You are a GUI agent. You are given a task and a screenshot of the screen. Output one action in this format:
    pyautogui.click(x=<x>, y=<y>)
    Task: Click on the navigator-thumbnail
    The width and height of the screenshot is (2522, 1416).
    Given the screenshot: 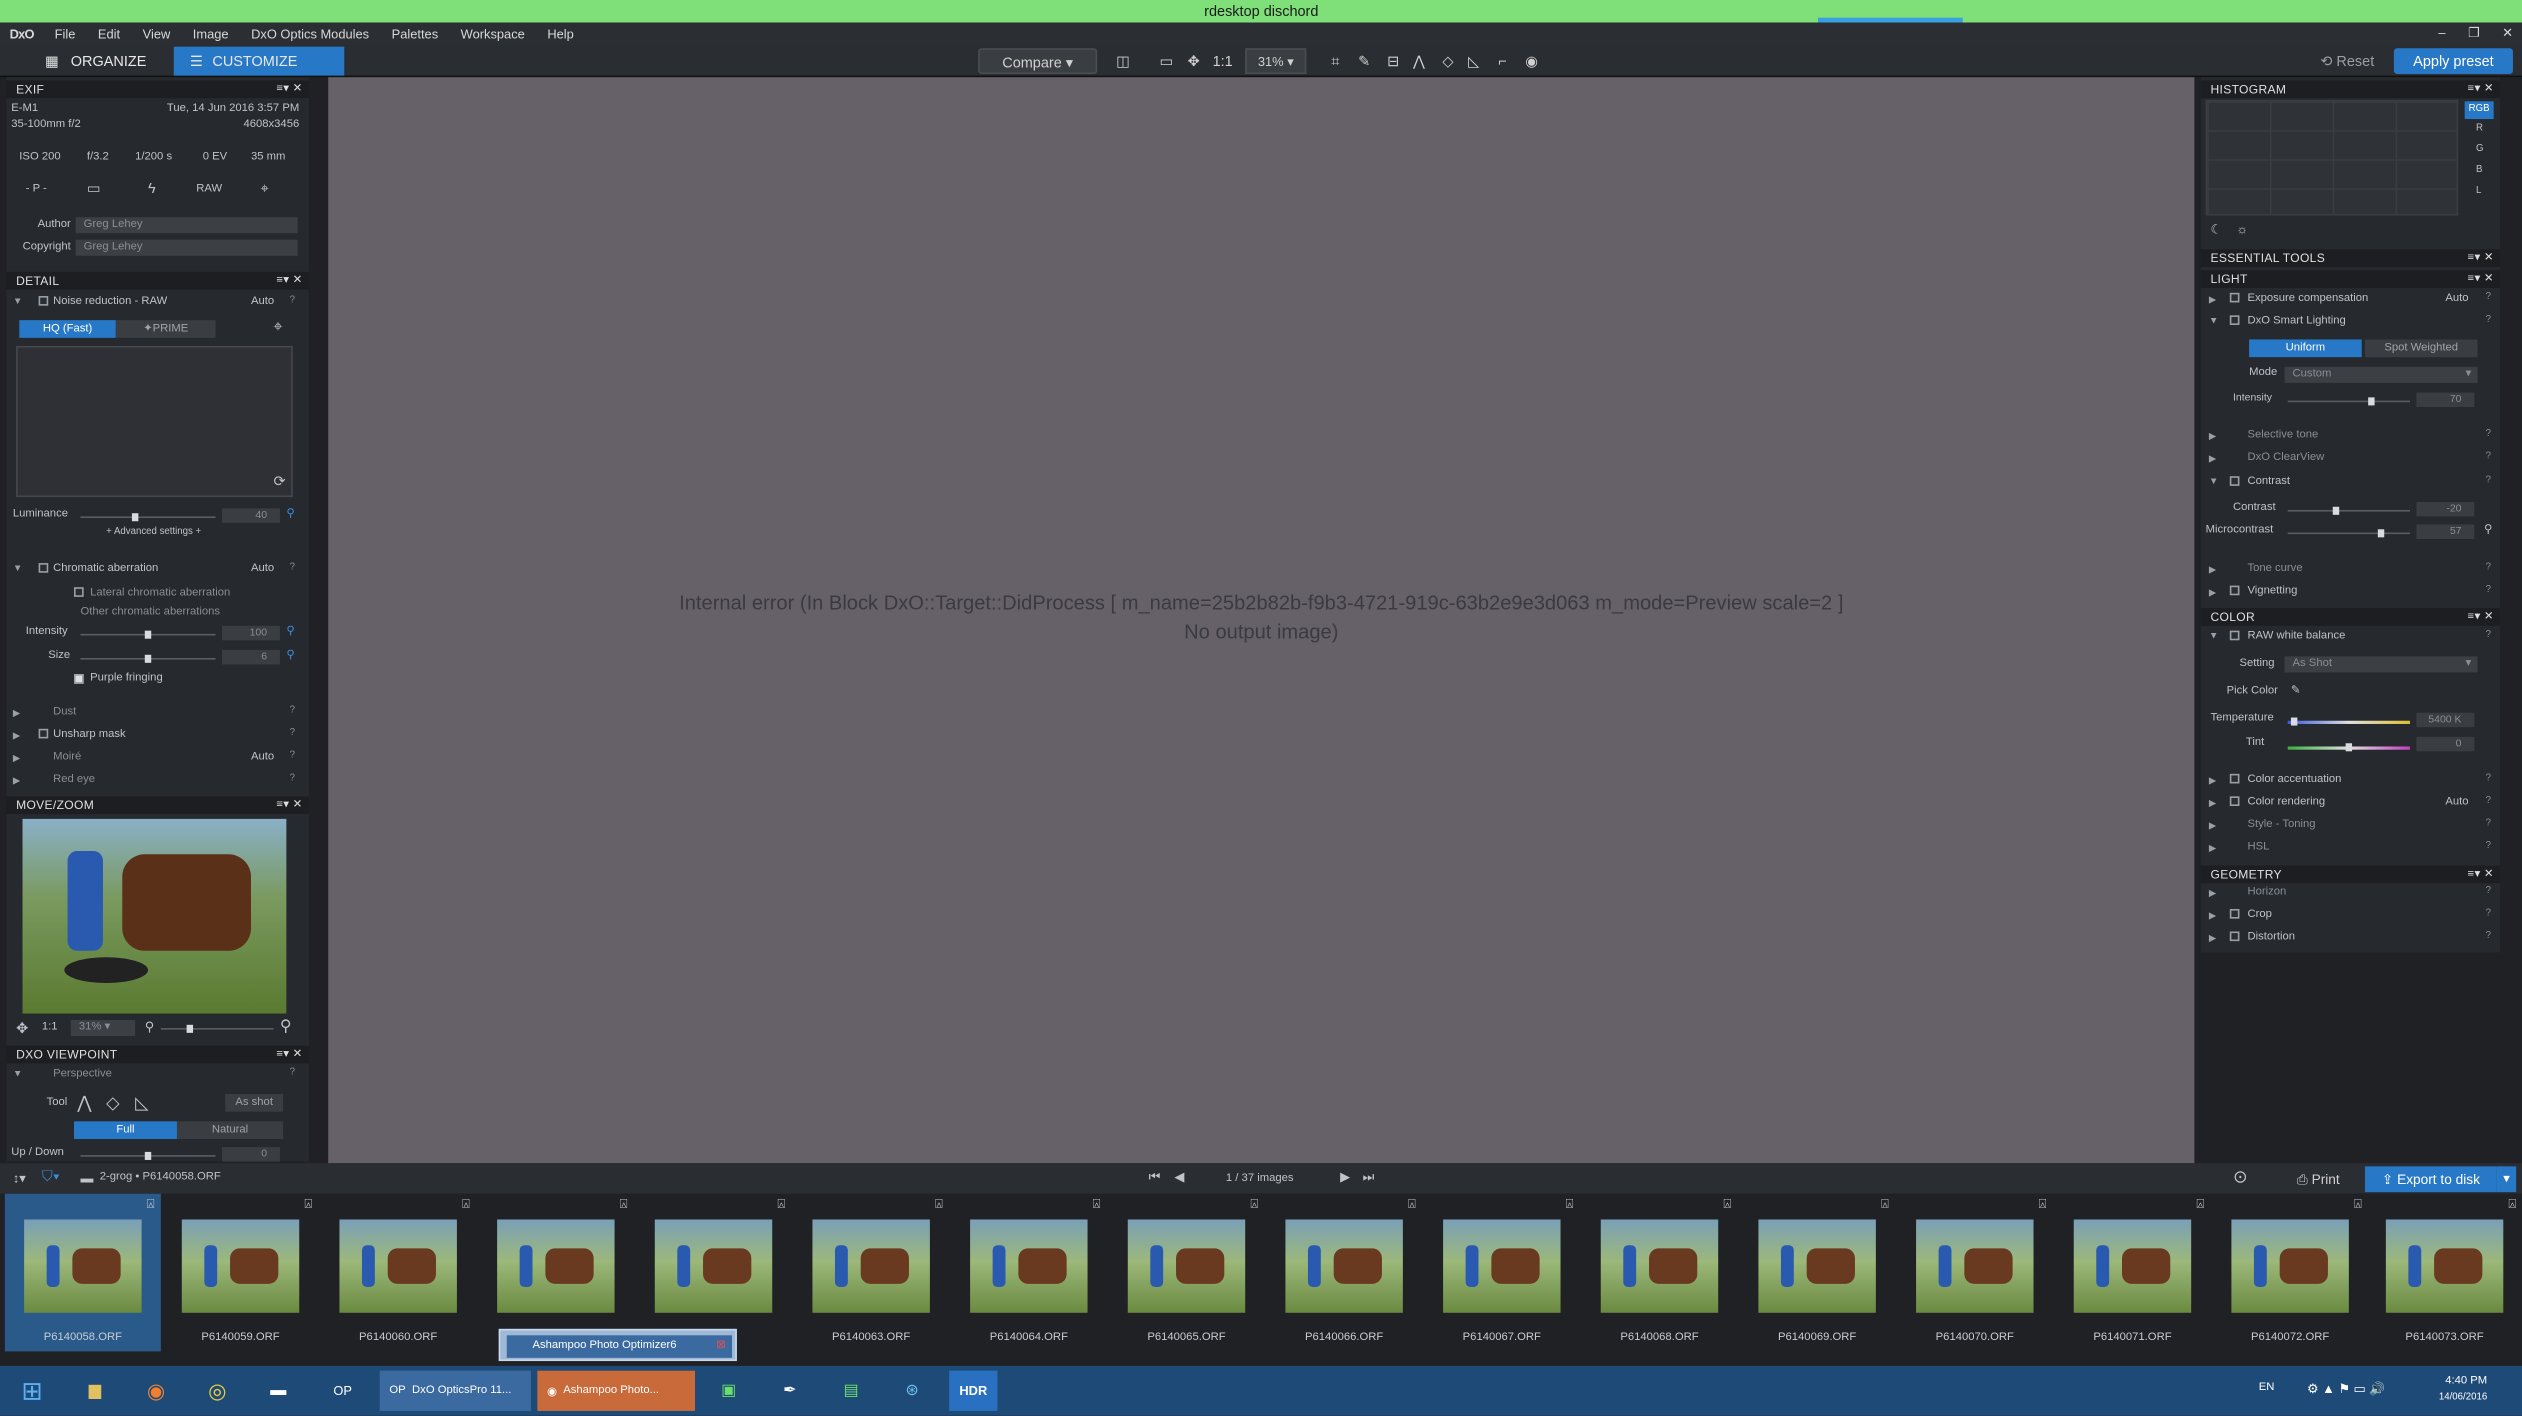 What is the action you would take?
    pyautogui.click(x=154, y=916)
    